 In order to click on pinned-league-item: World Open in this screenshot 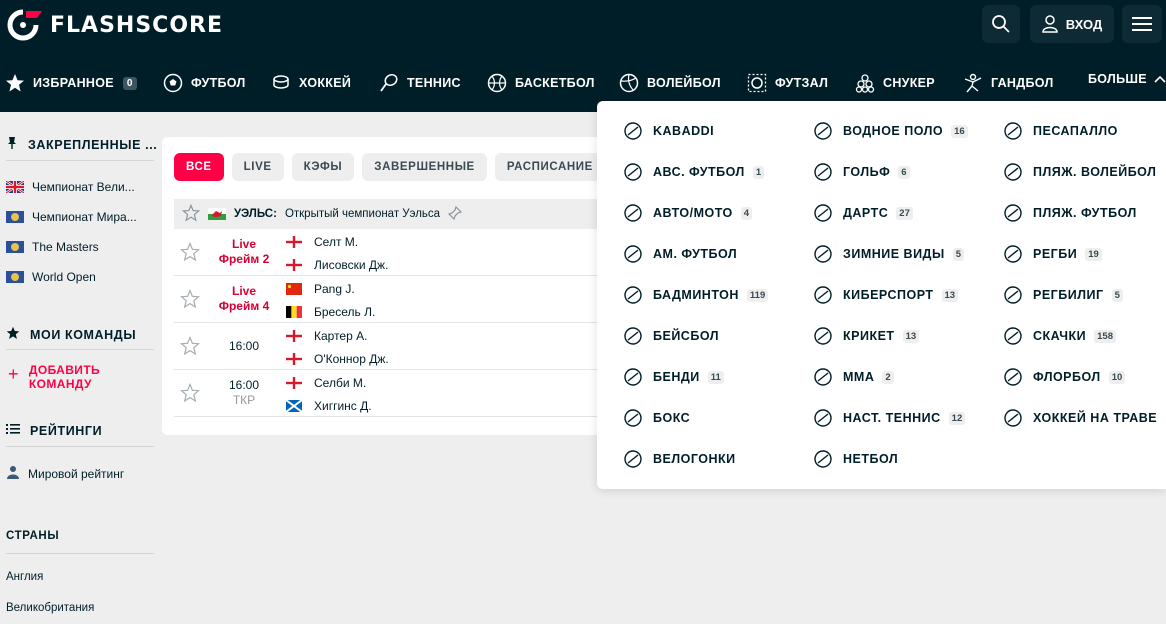, I will do `click(51, 277)`.